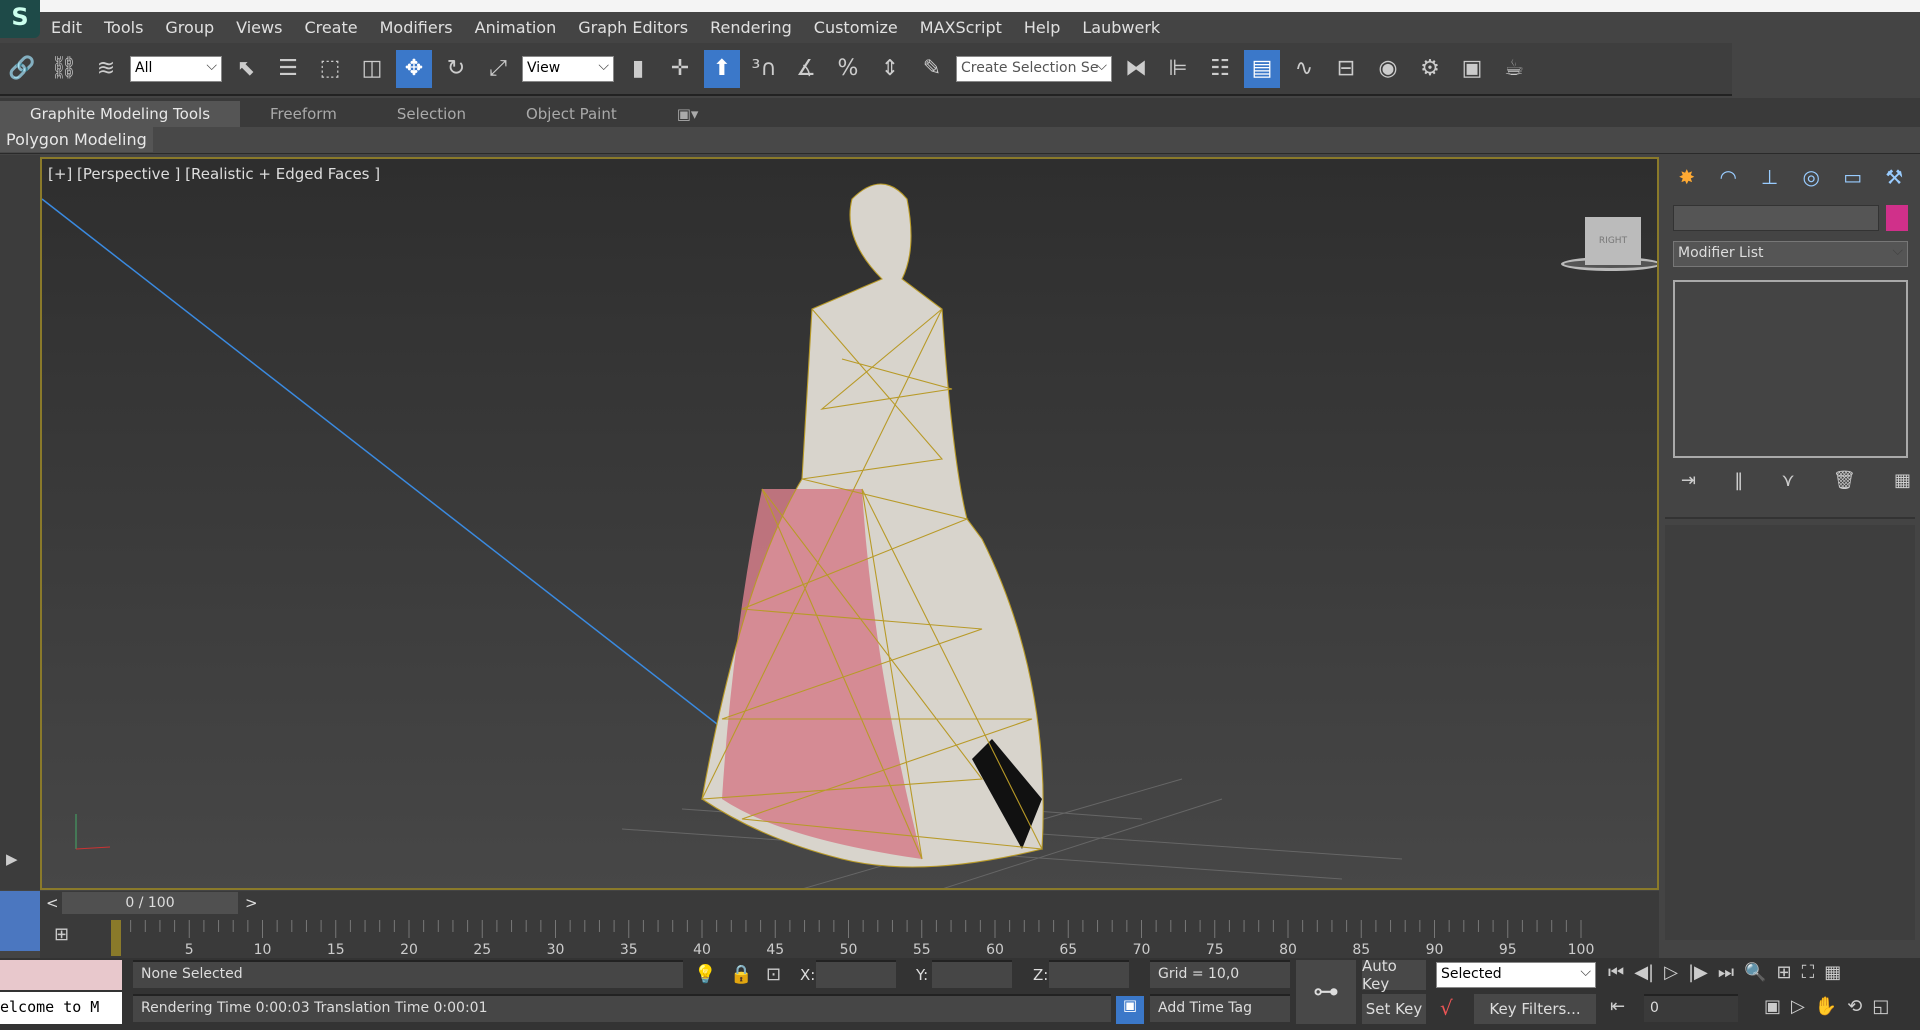  I want to click on time-slider-prev: <, so click(52, 903).